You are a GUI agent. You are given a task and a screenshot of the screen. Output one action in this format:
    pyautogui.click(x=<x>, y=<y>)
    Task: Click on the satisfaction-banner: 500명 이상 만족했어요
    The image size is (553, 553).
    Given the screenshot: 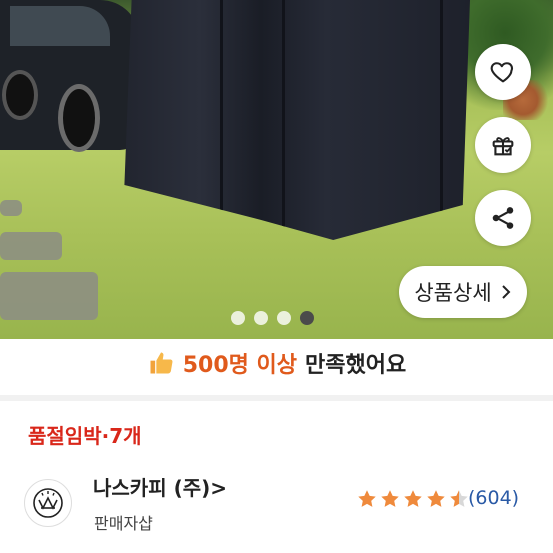 What is the action you would take?
    pyautogui.click(x=276, y=363)
    